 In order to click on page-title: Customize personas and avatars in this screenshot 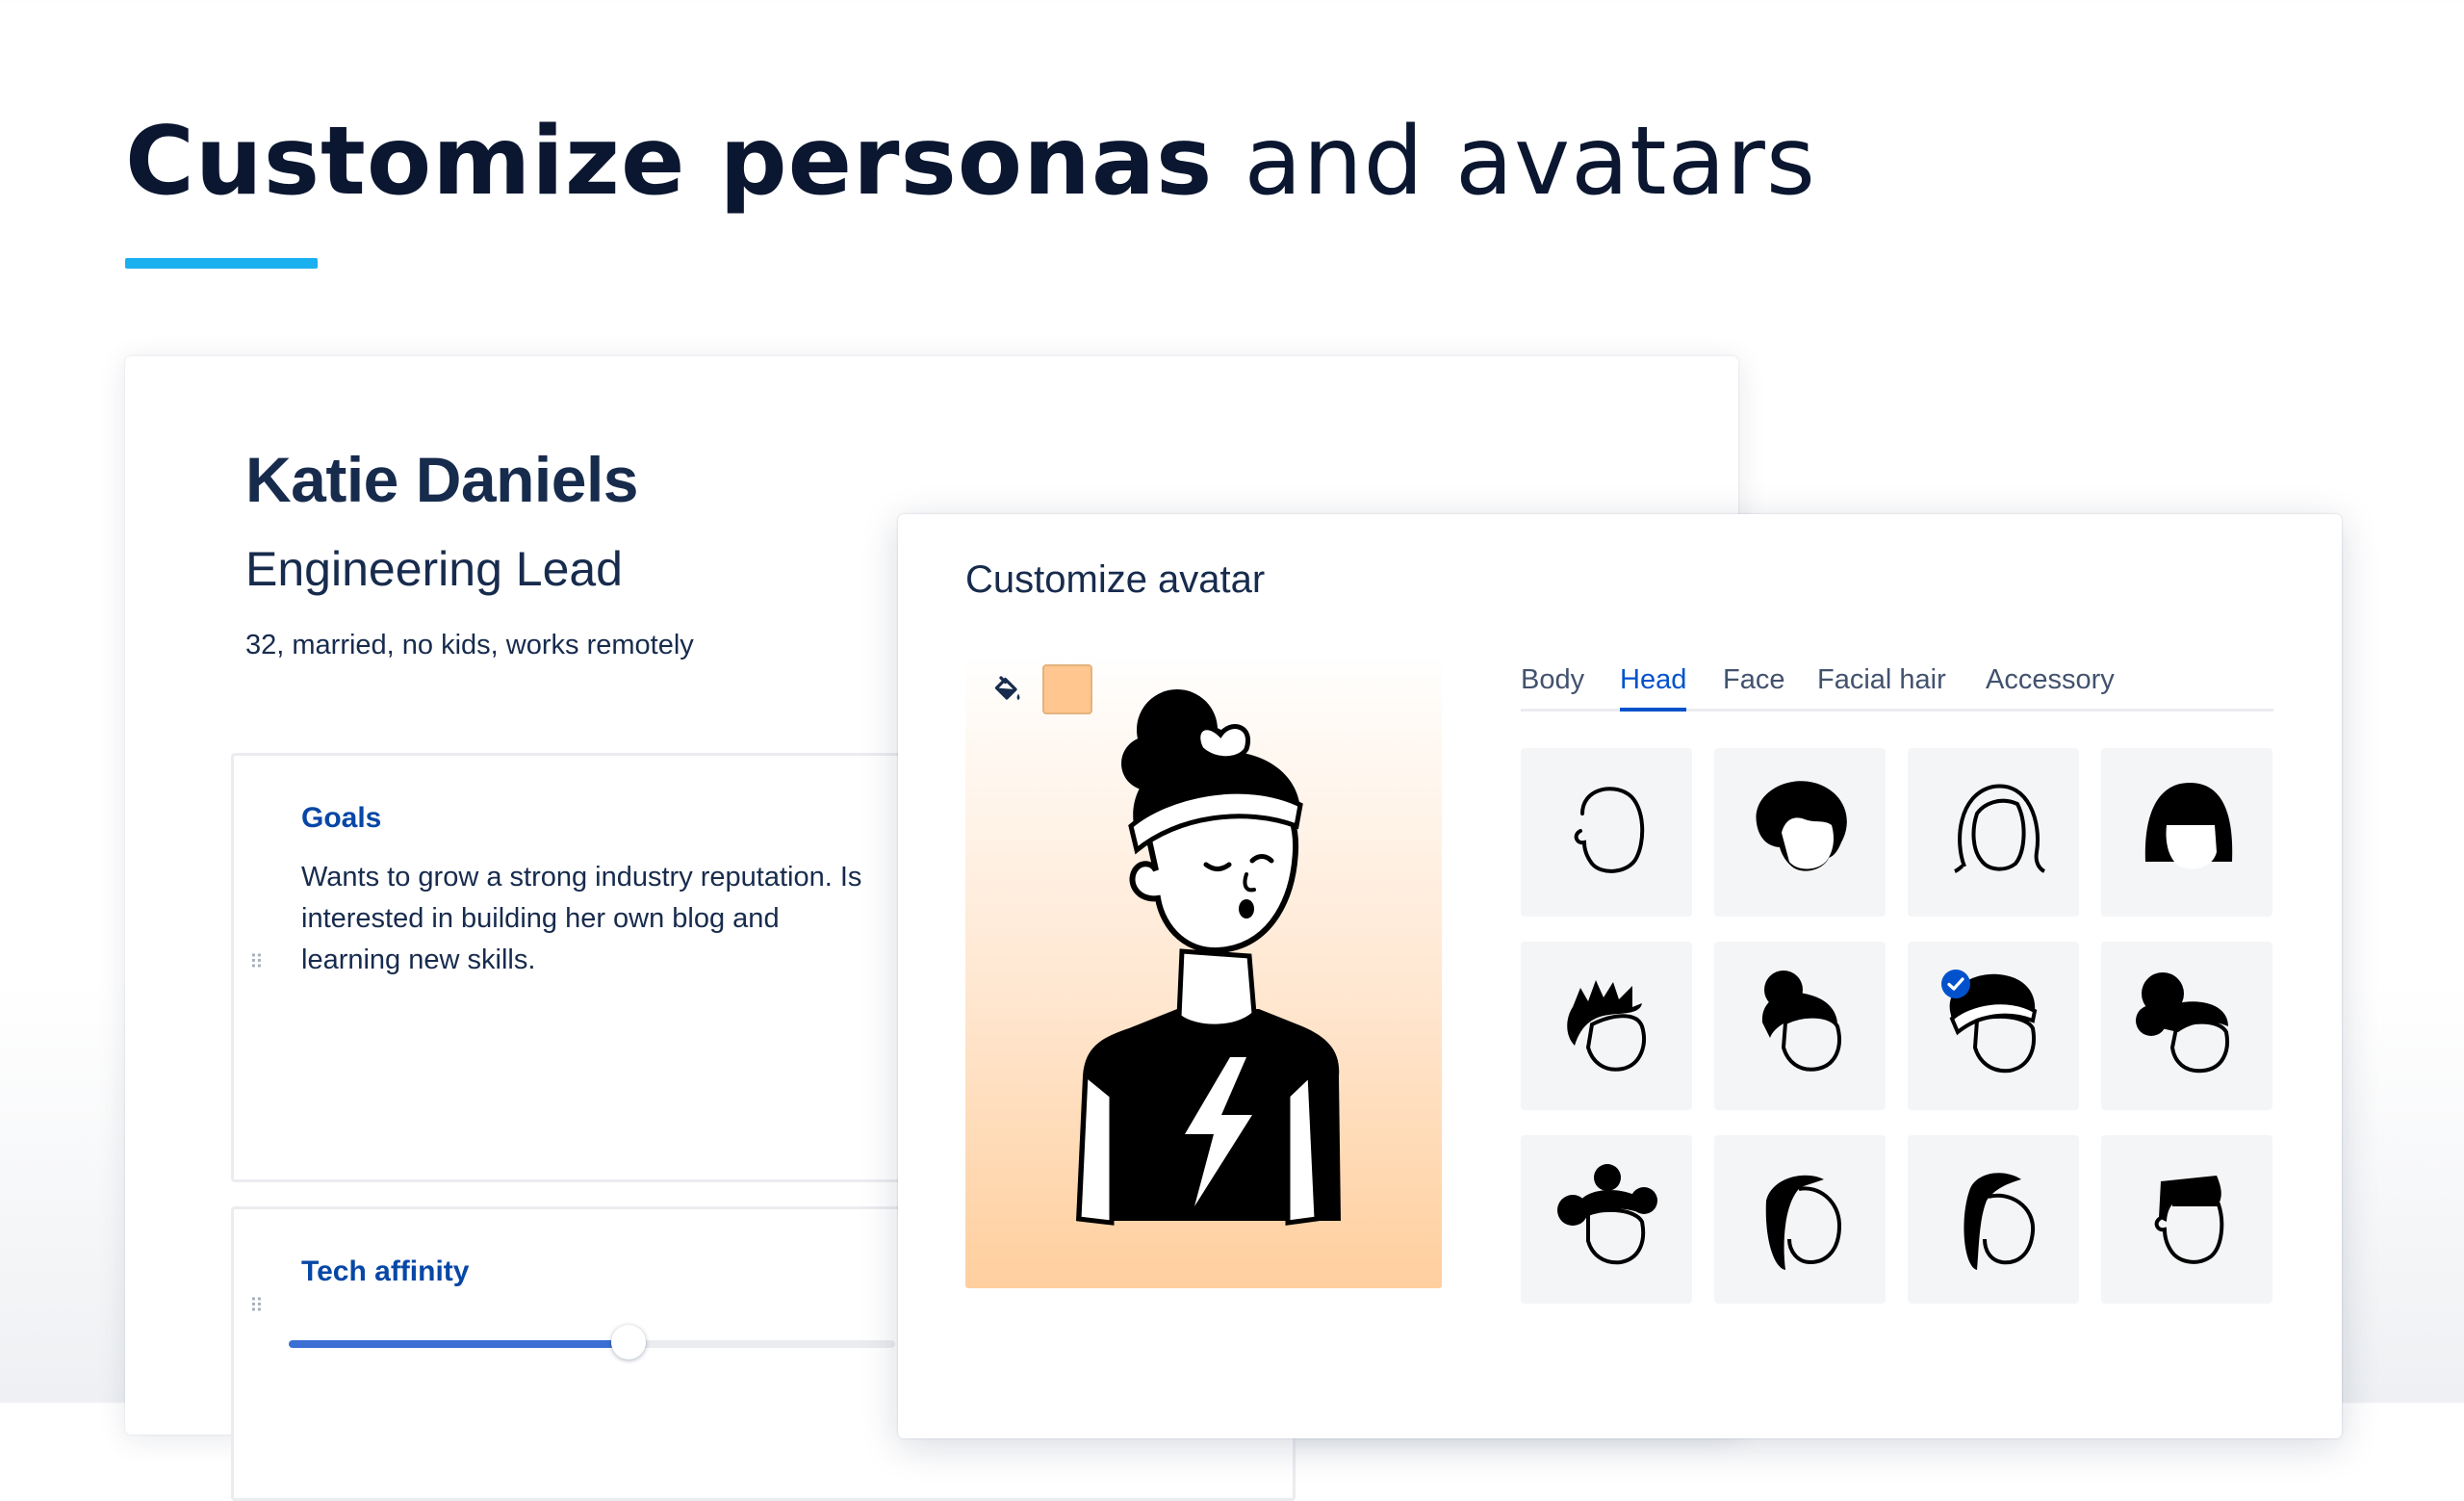, I will do `click(970, 162)`.